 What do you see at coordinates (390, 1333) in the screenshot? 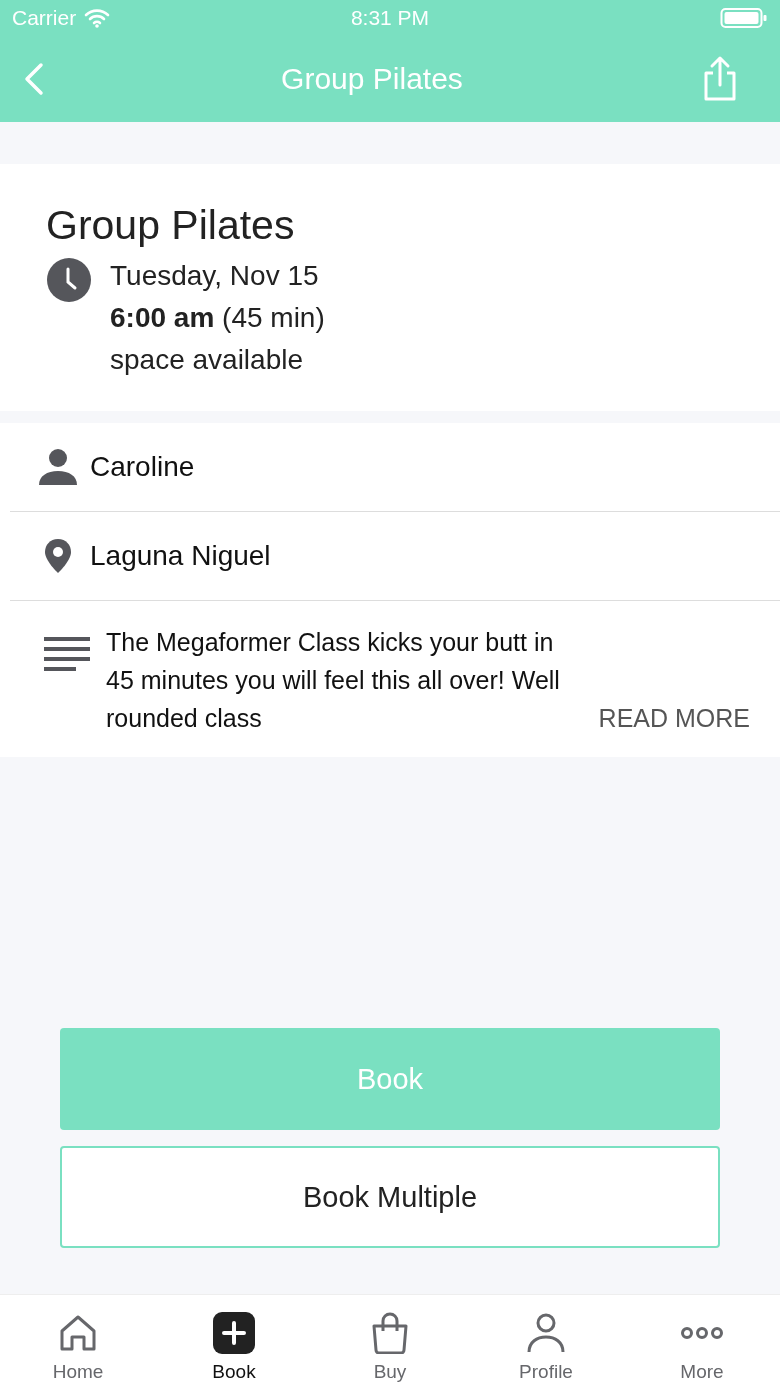
I see `shopping-bag-icon` at bounding box center [390, 1333].